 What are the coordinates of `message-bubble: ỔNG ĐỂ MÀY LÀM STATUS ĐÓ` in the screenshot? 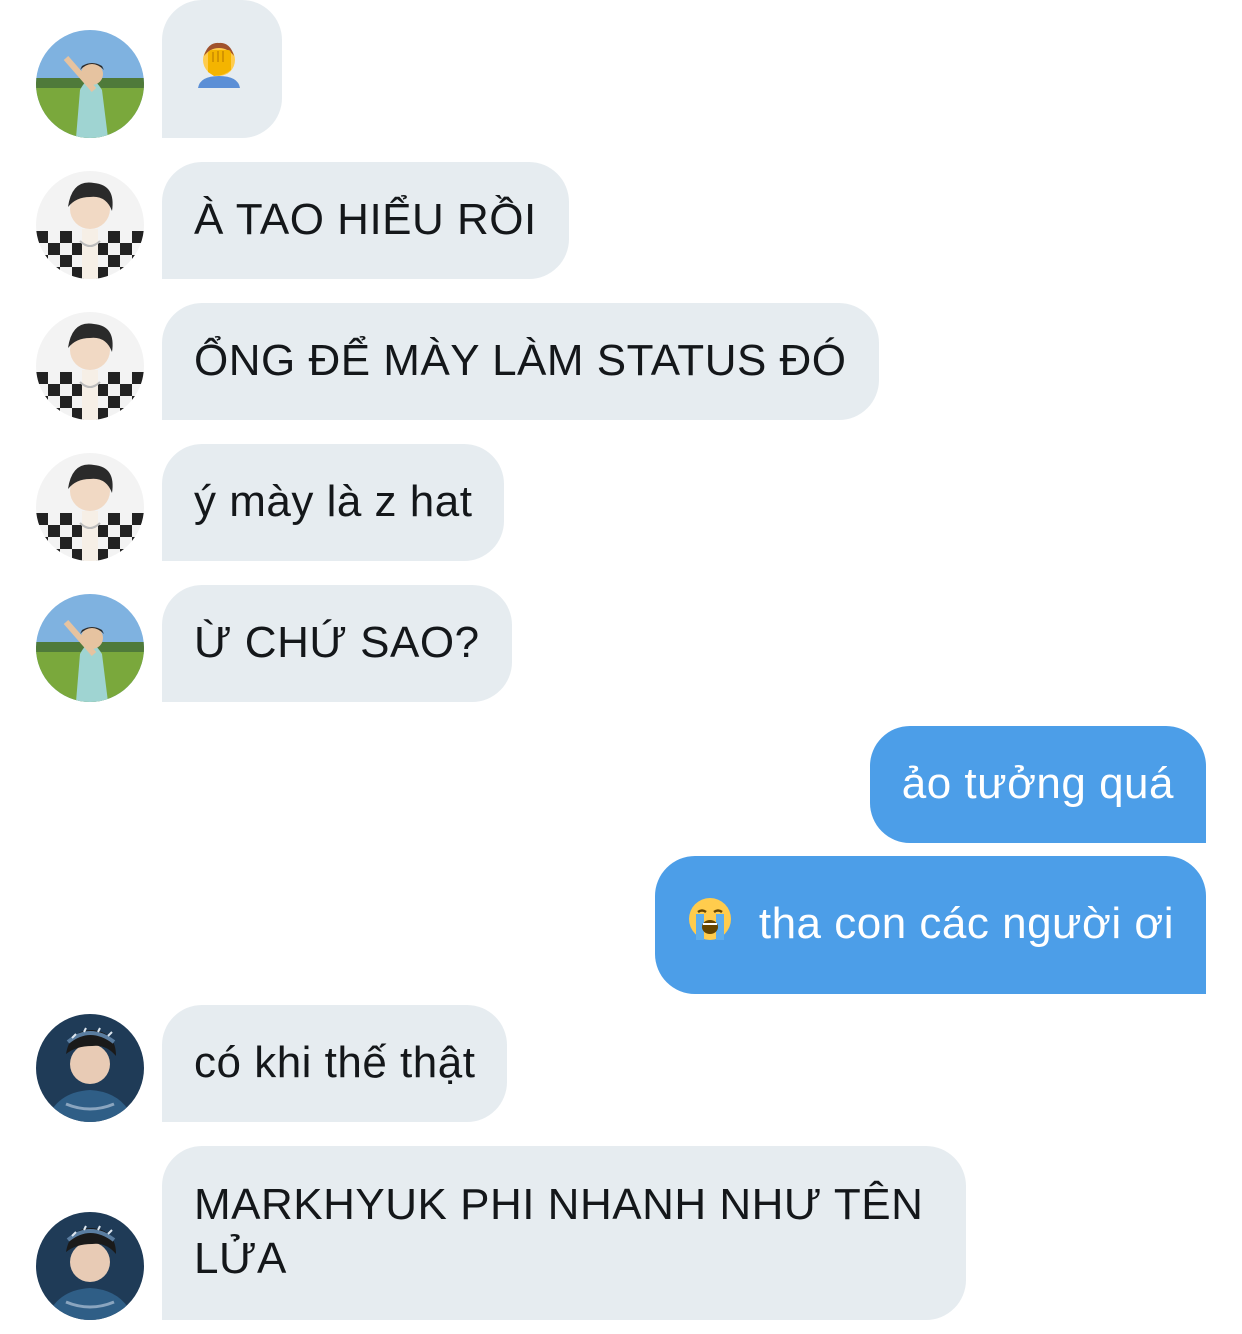 It's located at (520, 361).